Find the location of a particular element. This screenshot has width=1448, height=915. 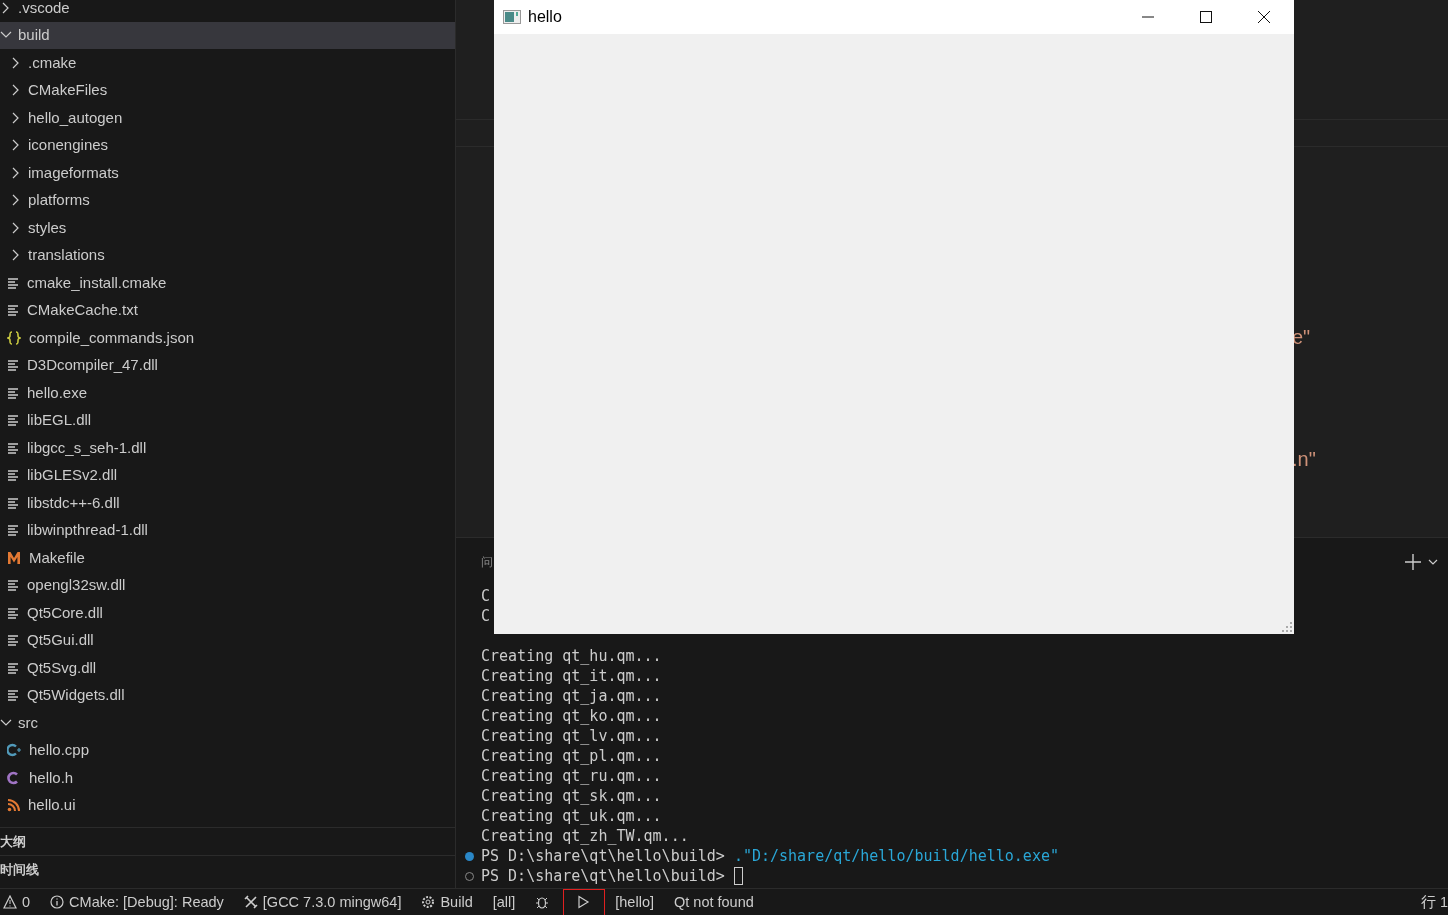

c-plus-icon is located at coordinates (14, 750).